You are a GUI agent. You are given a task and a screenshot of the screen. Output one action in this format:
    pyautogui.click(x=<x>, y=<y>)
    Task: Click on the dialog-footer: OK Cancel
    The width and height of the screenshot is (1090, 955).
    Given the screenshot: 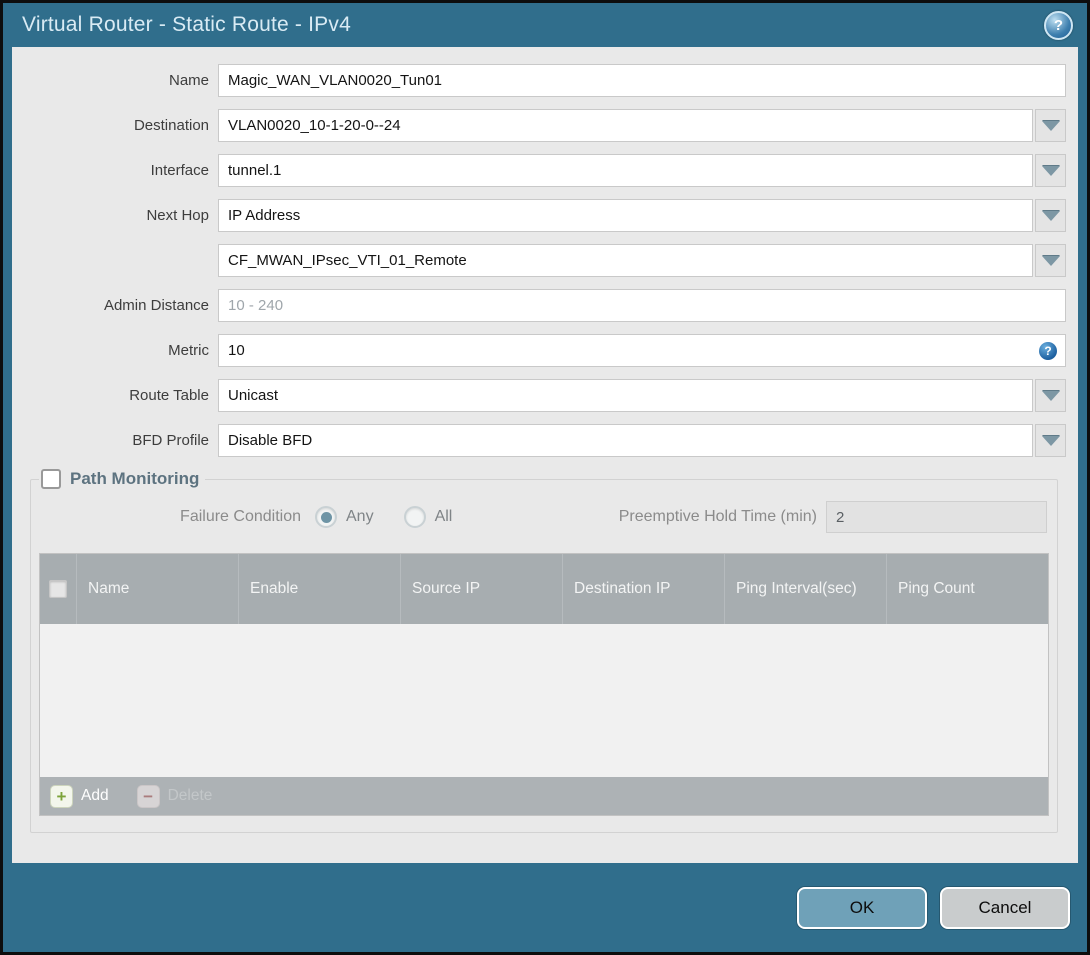 What is the action you would take?
    pyautogui.click(x=545, y=907)
    